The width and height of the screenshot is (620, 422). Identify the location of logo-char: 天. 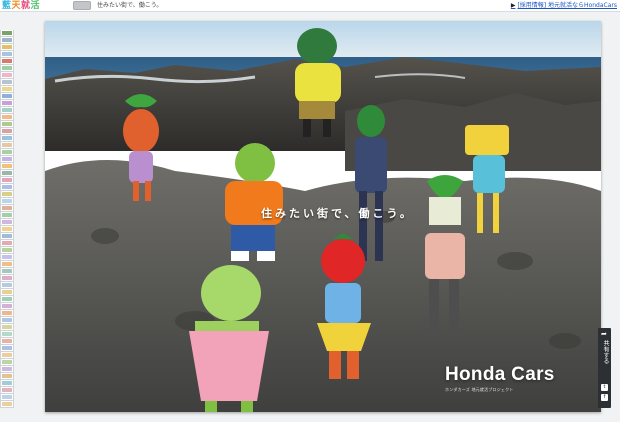
(16, 6).